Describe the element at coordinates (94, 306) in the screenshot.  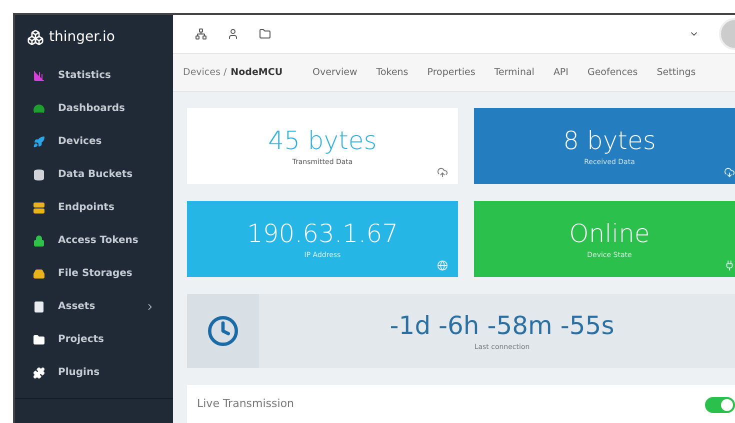
I see `sidebar-item: Assets` at that location.